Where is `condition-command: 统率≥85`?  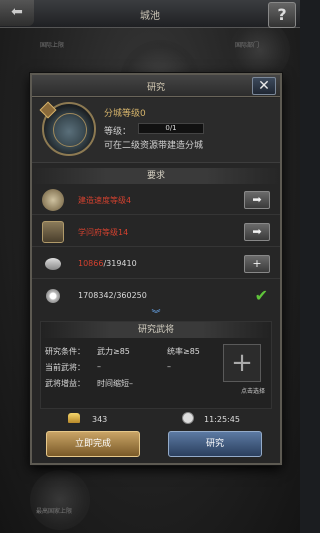 condition-command: 统率≥85 is located at coordinates (183, 351).